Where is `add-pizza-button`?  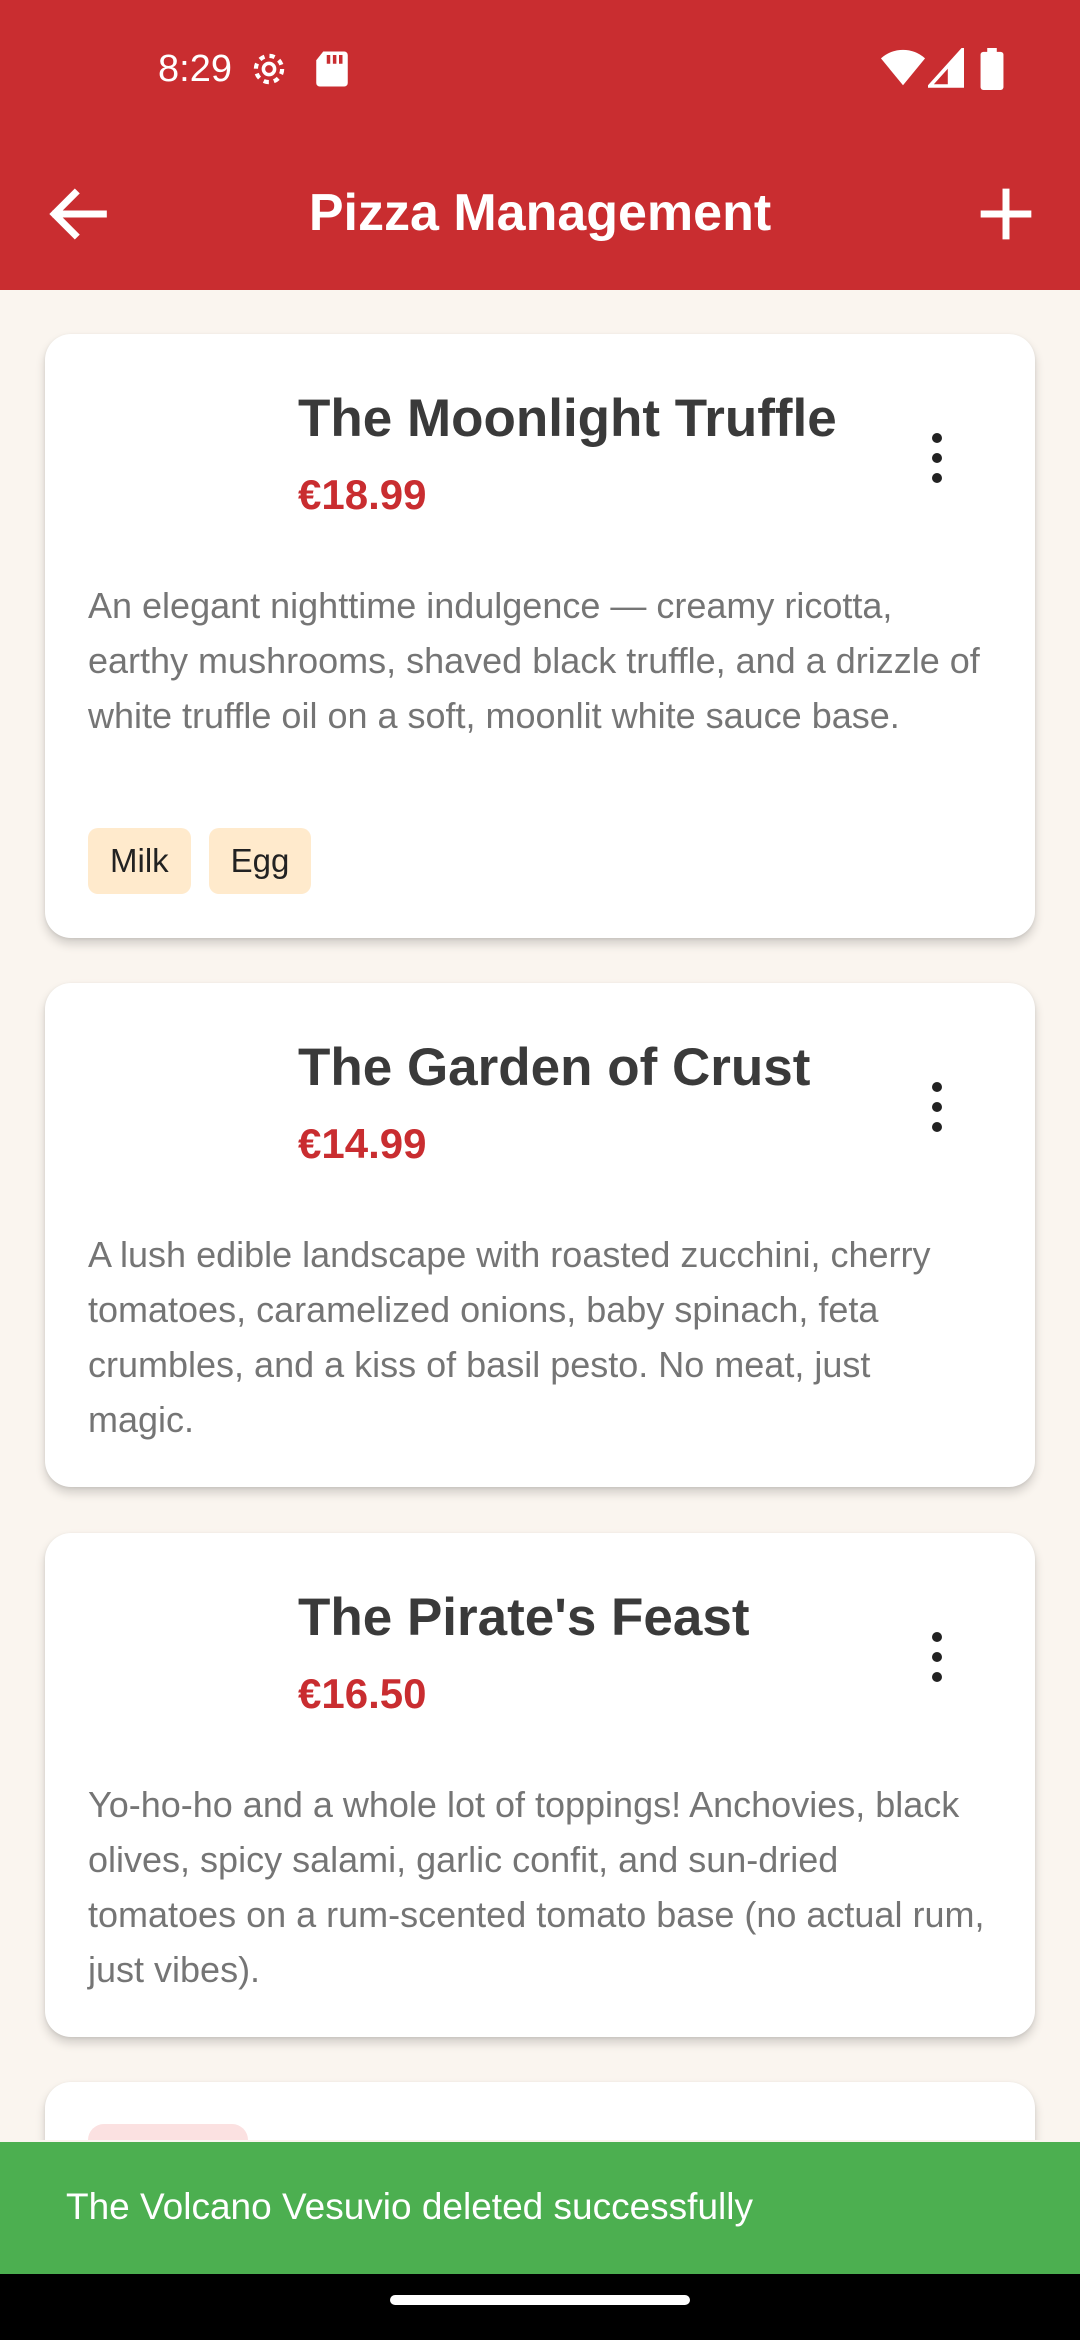
add-pizza-button is located at coordinates (1006, 214).